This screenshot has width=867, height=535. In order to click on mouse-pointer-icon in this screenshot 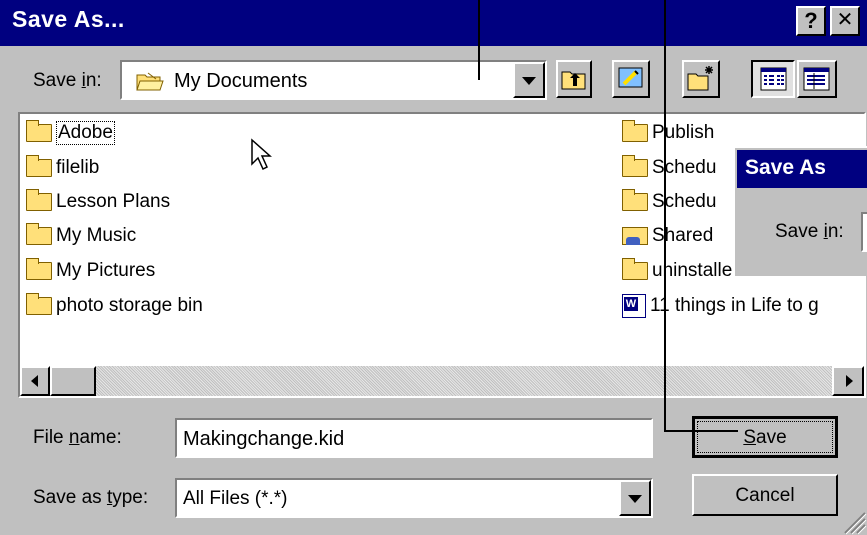, I will do `click(261, 154)`.